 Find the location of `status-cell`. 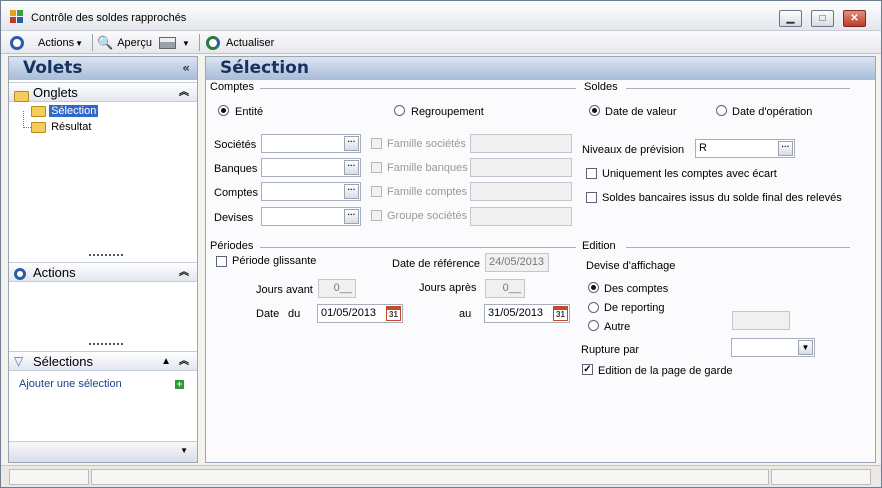

status-cell is located at coordinates (430, 477).